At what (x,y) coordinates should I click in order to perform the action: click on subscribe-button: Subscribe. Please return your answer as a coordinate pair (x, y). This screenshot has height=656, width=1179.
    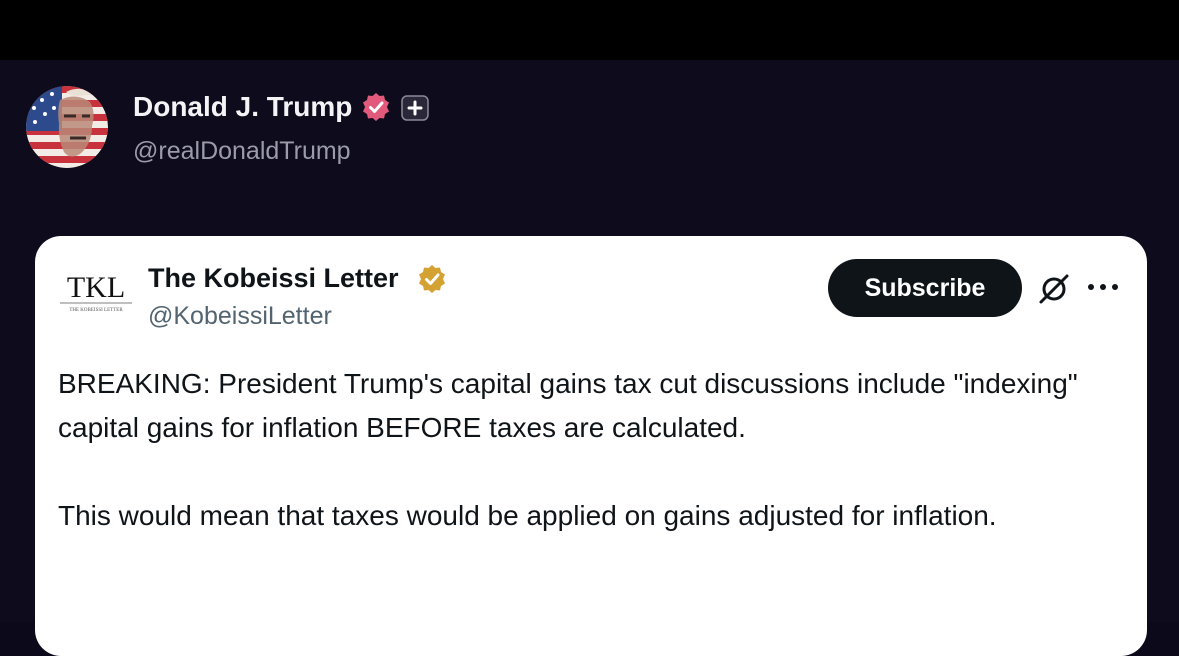
    Looking at the image, I should click on (925, 288).